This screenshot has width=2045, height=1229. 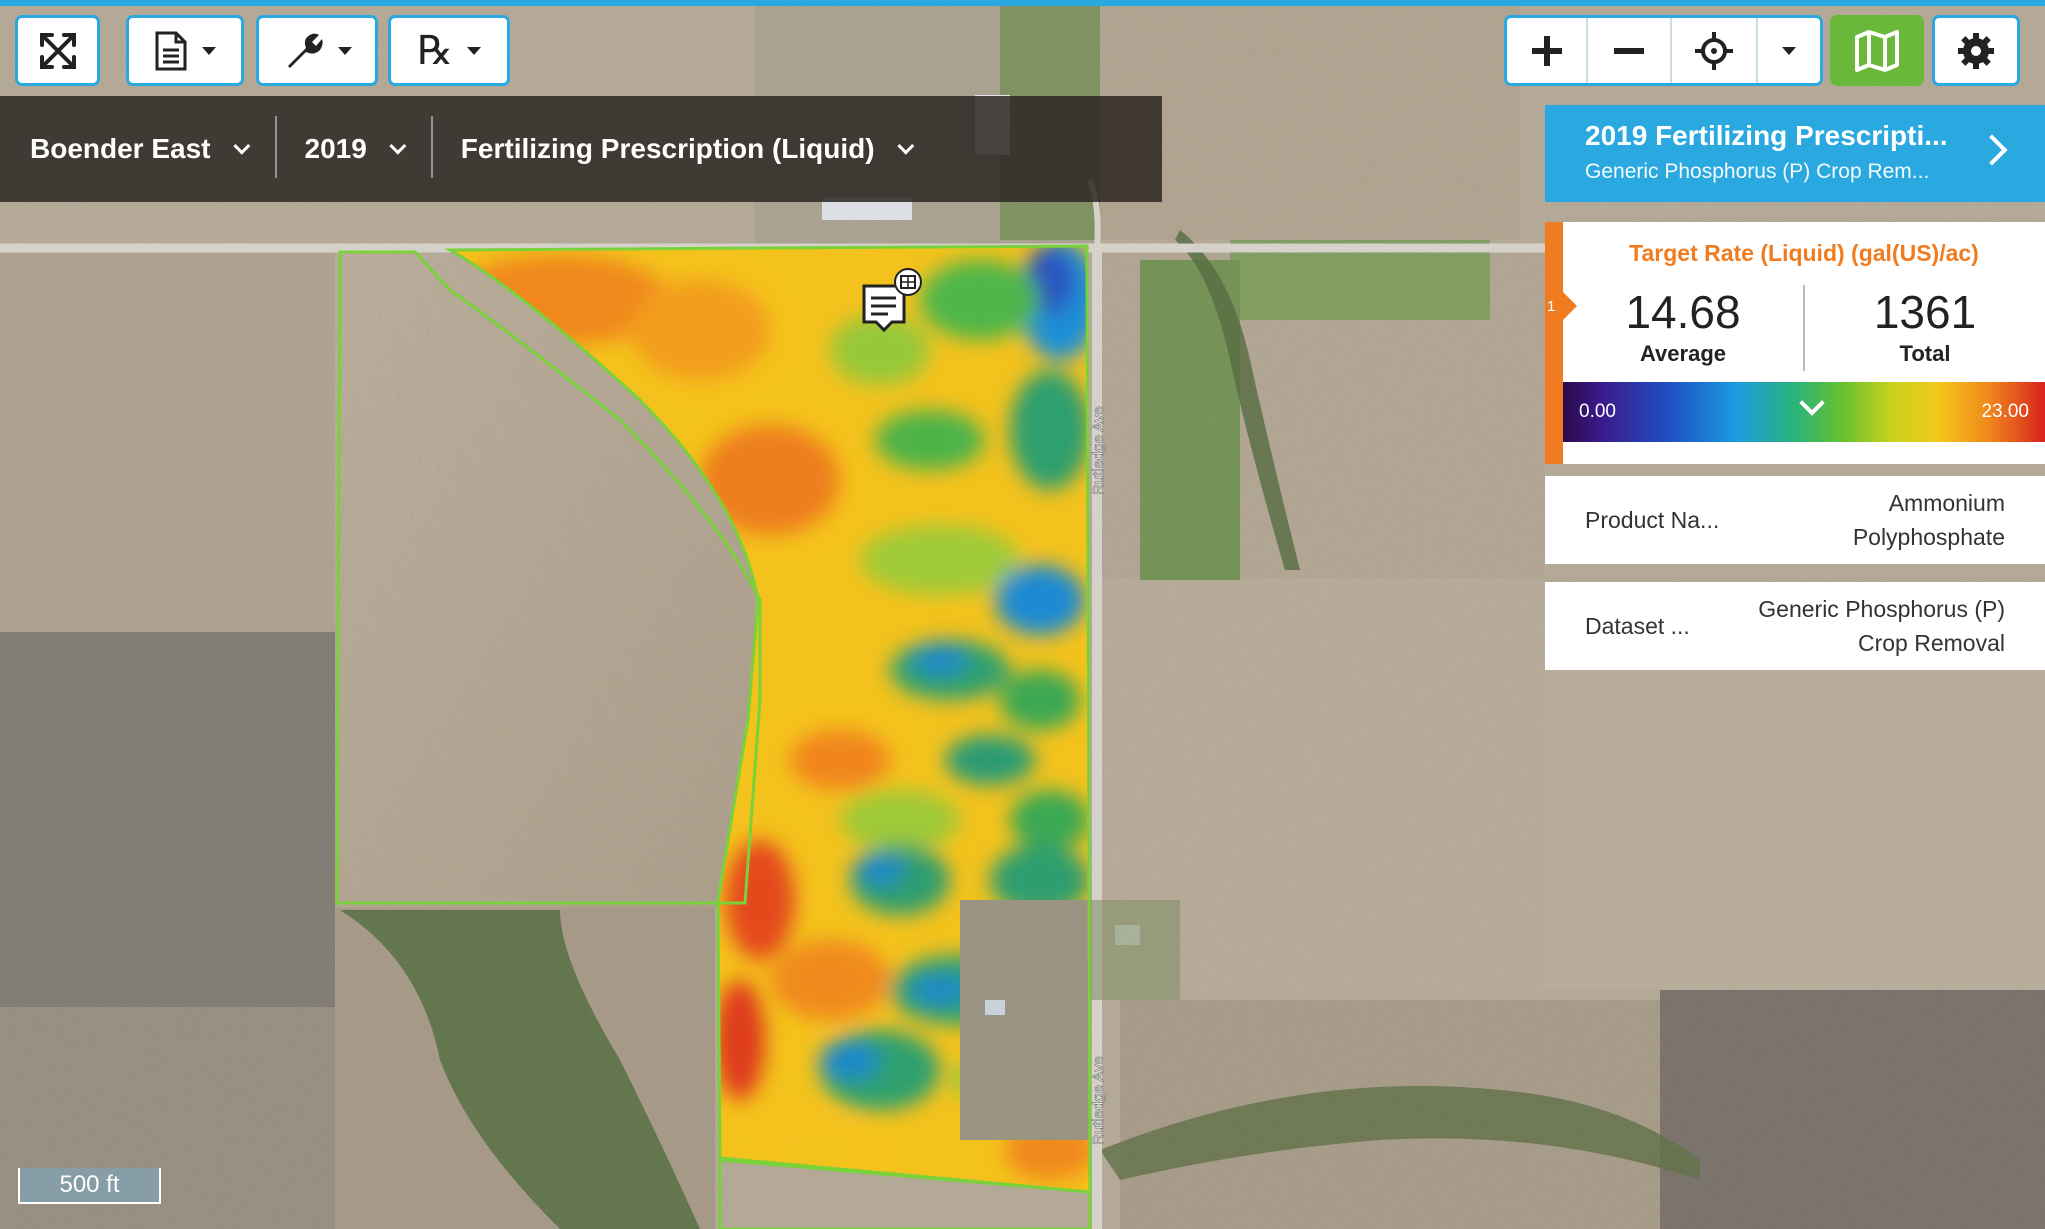 I want to click on year-selector: 2019, so click(x=352, y=149).